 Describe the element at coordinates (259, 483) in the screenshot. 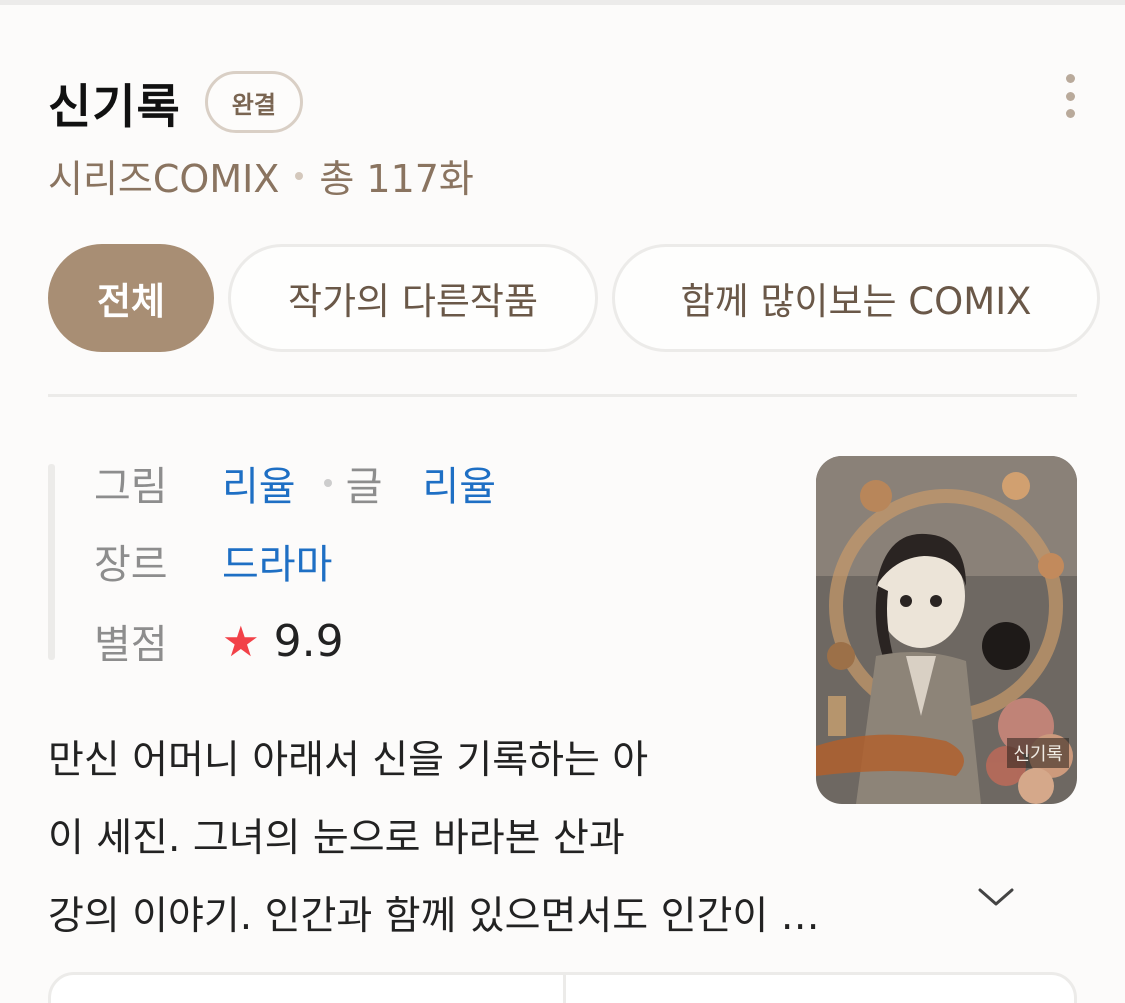

I see `artist-link: 리율` at that location.